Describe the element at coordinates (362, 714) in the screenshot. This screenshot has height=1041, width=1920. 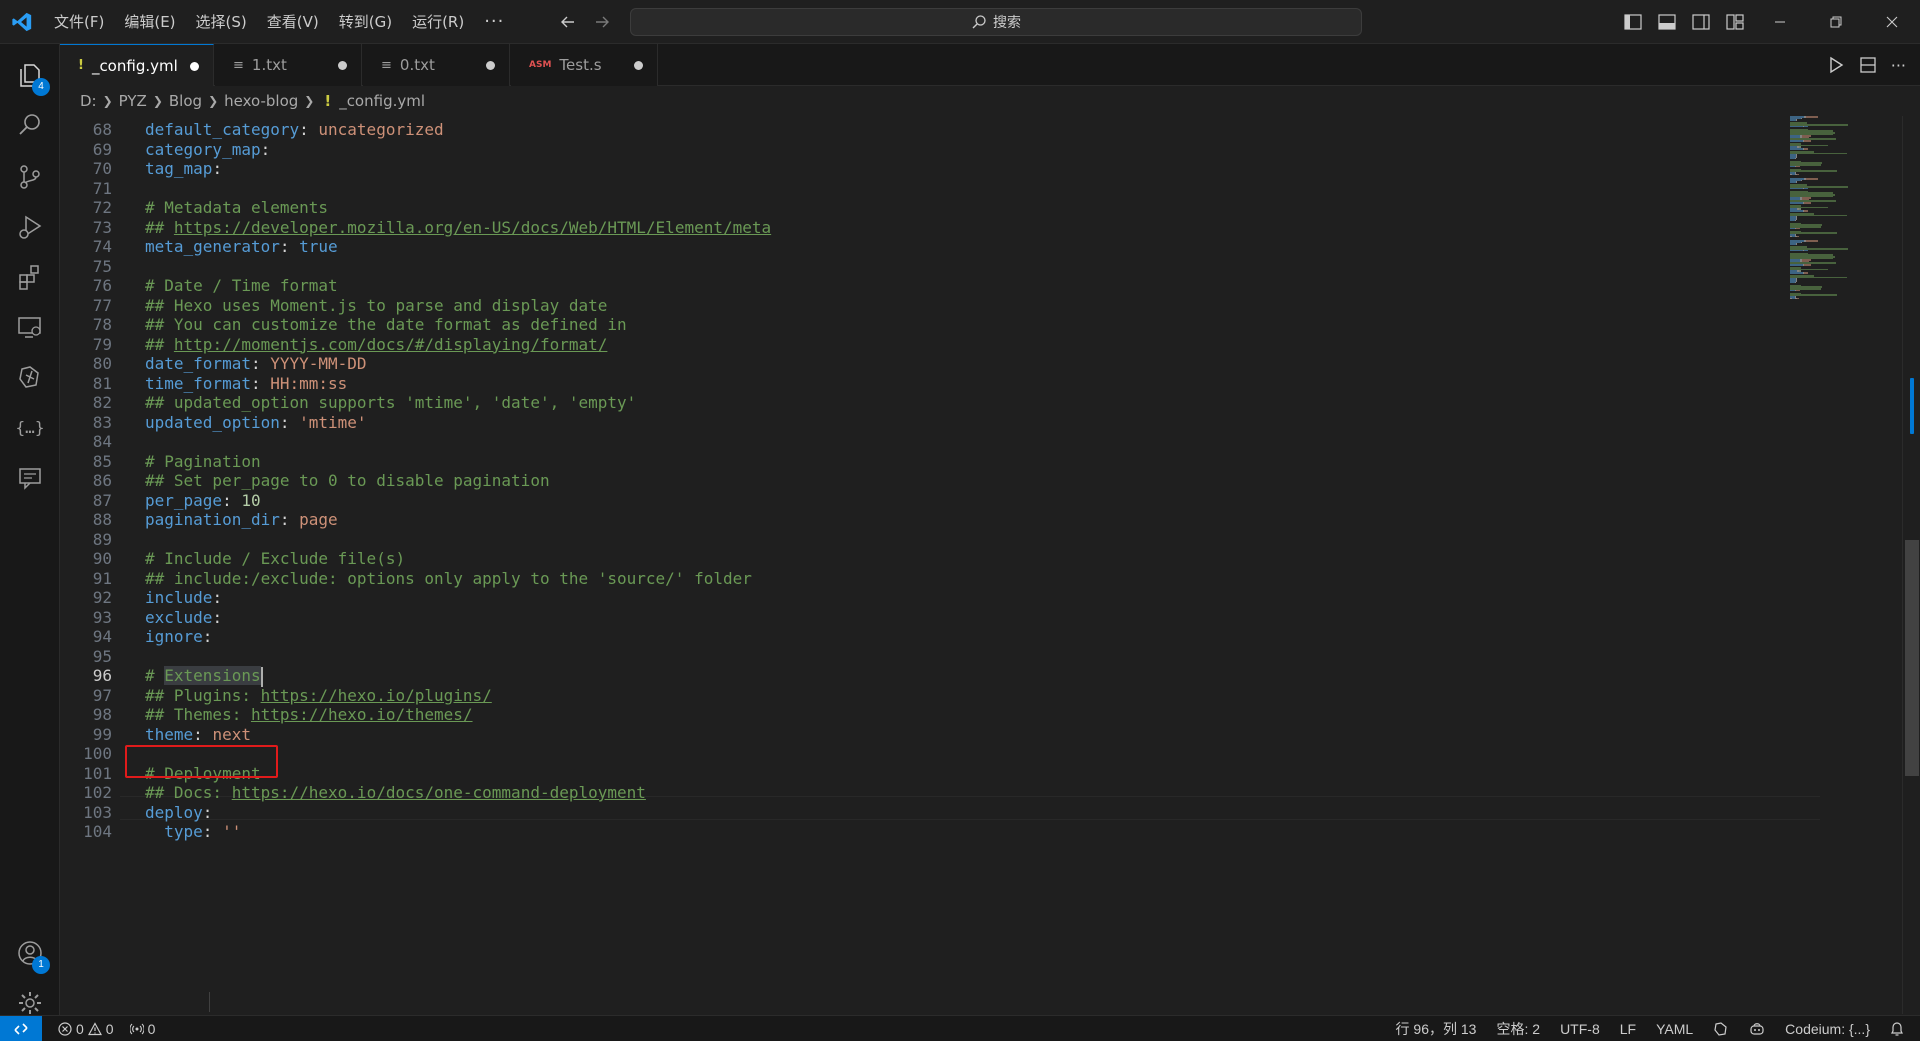
I see `code-token: https://hexo.io/themes/` at that location.